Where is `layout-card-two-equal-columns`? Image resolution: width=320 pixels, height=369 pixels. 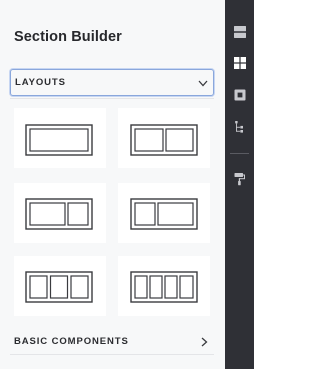
layout-card-two-equal-columns is located at coordinates (164, 138).